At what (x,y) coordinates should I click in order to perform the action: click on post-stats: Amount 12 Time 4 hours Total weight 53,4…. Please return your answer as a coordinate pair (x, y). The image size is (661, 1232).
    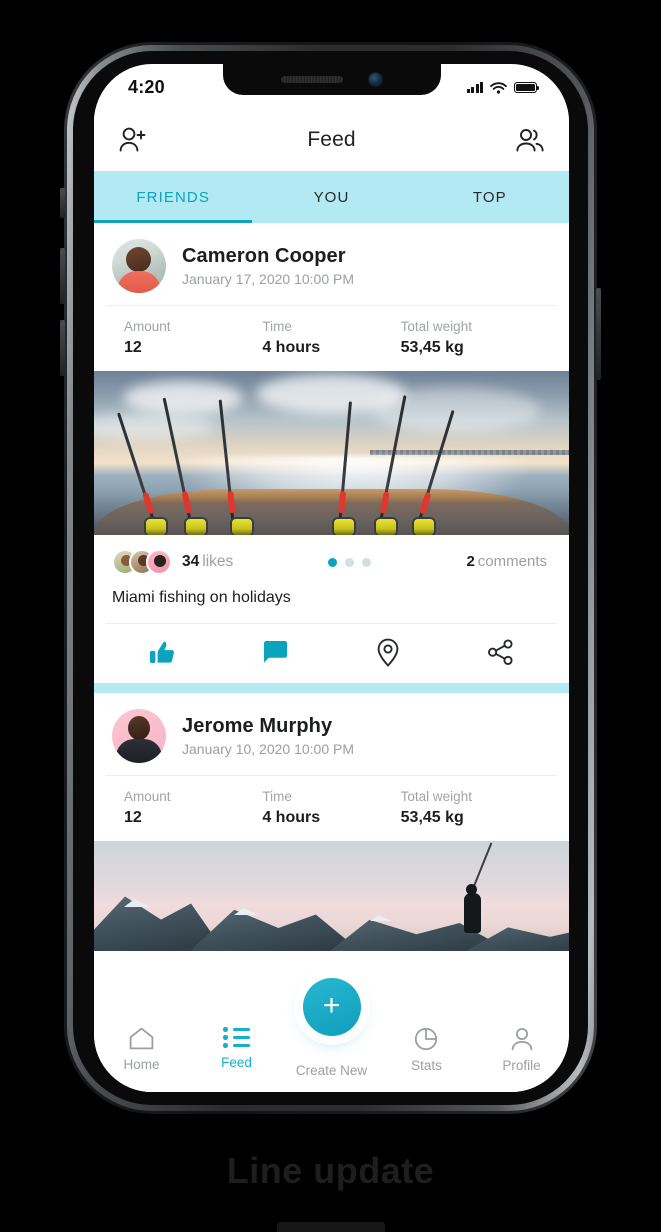
    Looking at the image, I should click on (331, 338).